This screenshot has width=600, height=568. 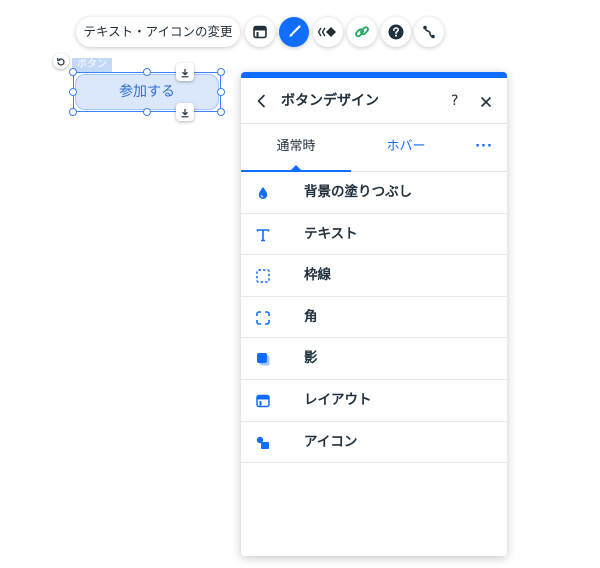 What do you see at coordinates (73, 72) in the screenshot?
I see `resize-handle-top-left` at bounding box center [73, 72].